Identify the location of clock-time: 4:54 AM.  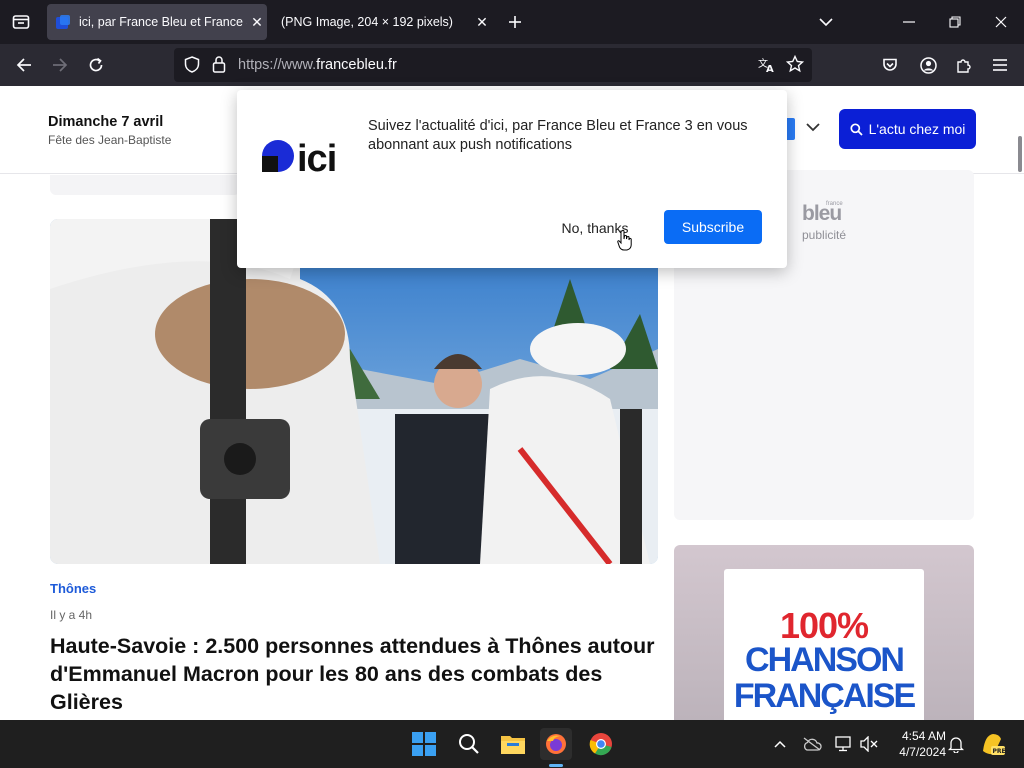
(923, 736).